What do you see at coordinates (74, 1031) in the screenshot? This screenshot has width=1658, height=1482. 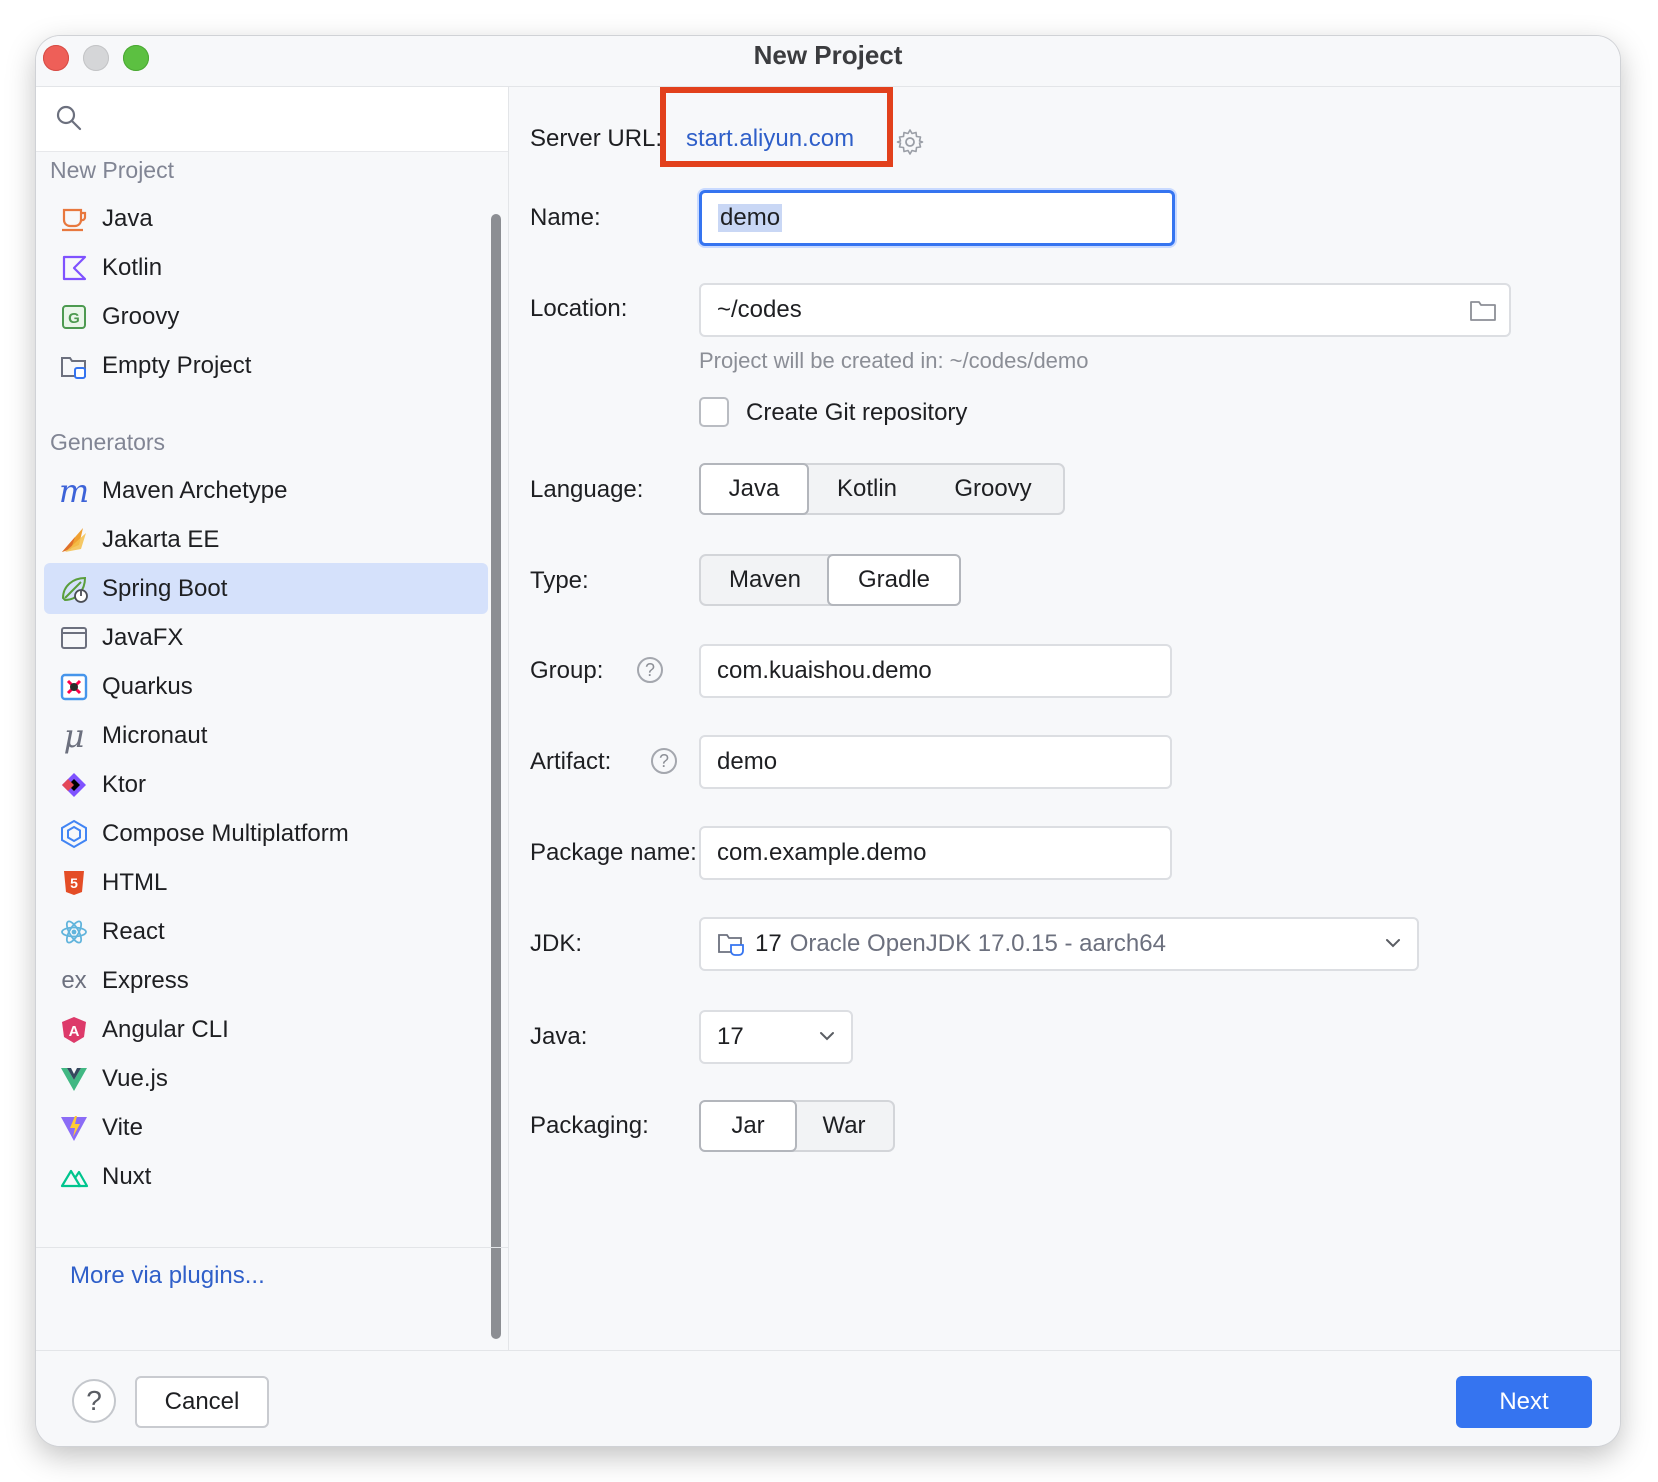 I see `svg-text: A` at bounding box center [74, 1031].